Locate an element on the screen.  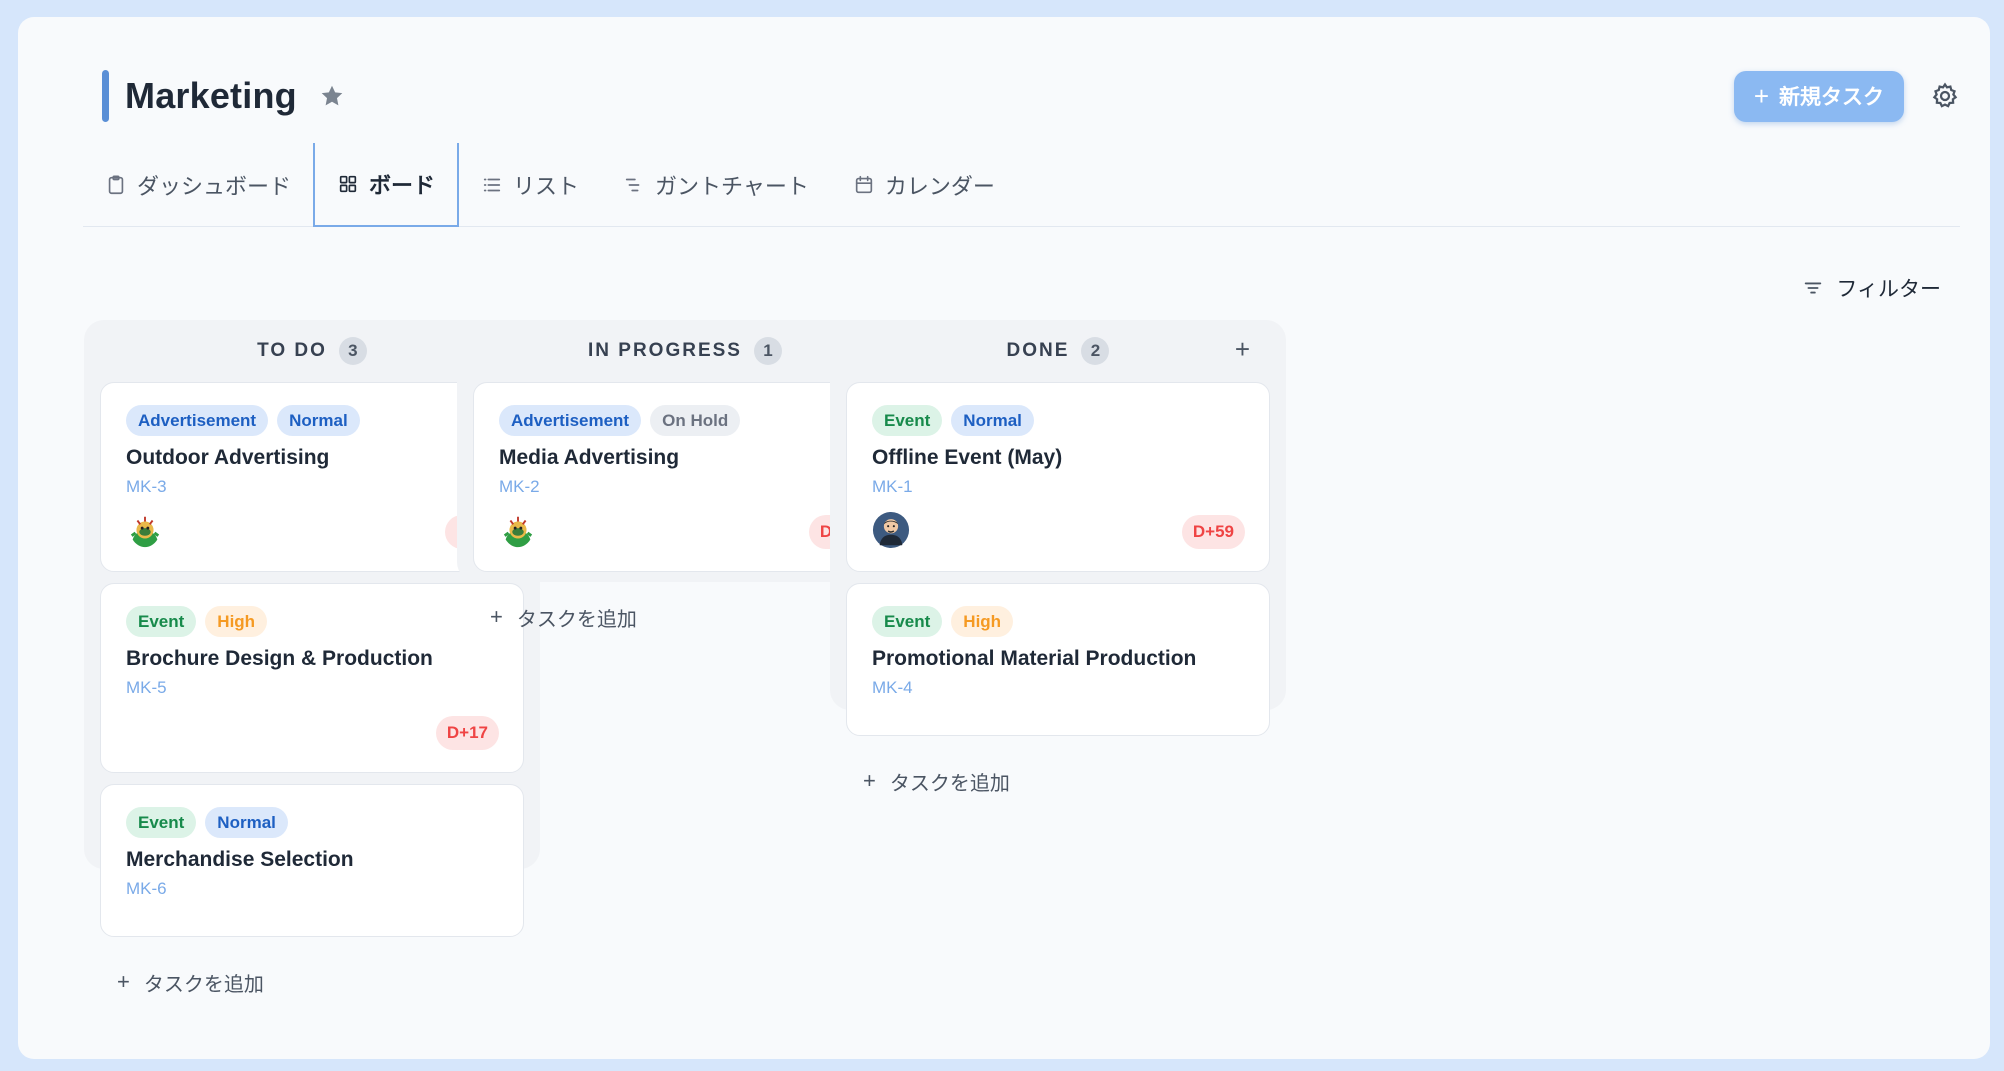
task-title: Promotional Material Production is located at coordinates (1034, 658).